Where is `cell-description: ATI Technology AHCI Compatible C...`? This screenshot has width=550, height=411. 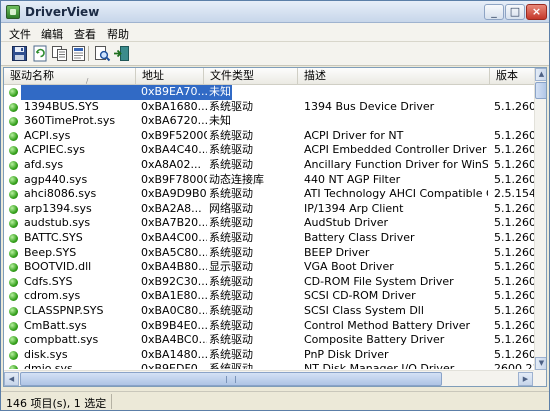
cell-description: ATI Technology AHCI Compatible C... is located at coordinates (396, 194).